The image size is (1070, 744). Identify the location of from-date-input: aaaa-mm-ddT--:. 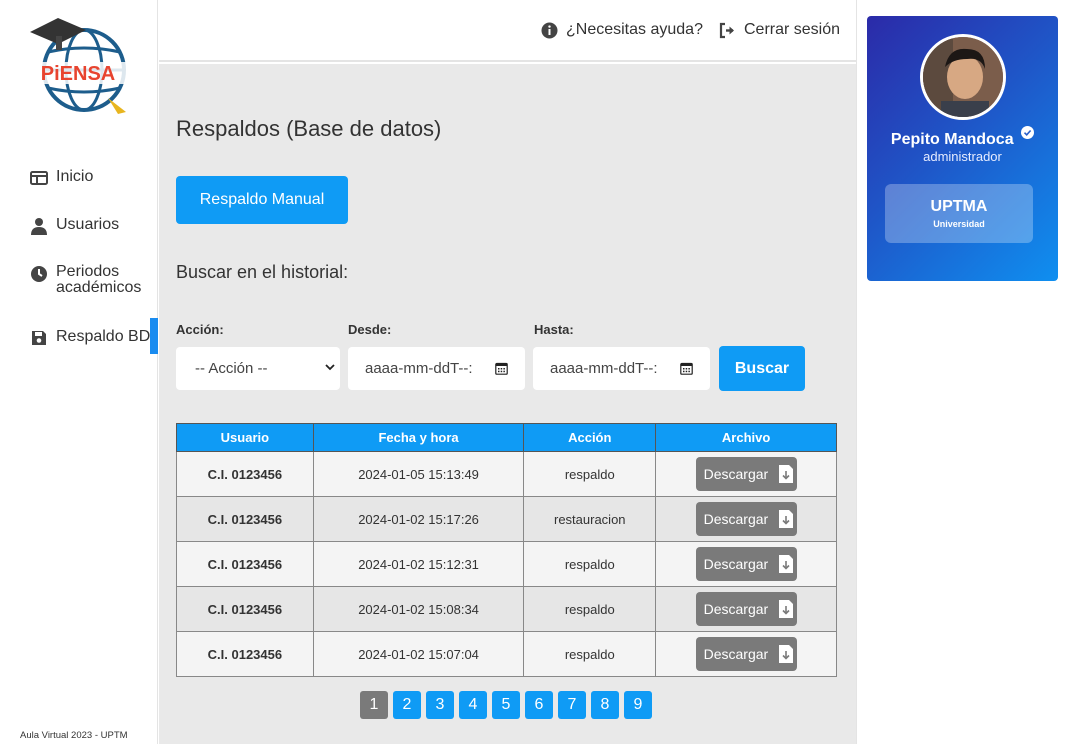
(436, 368).